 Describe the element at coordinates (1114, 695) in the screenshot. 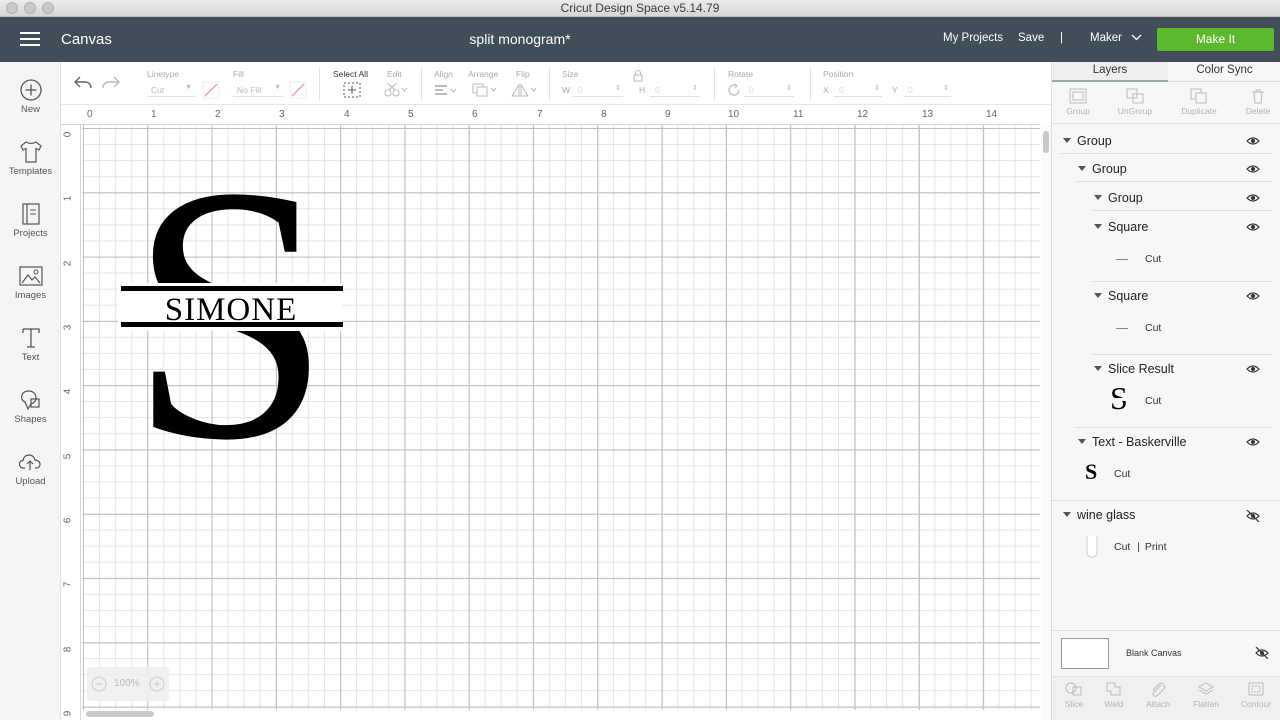

I see `weld-button: Weld` at that location.